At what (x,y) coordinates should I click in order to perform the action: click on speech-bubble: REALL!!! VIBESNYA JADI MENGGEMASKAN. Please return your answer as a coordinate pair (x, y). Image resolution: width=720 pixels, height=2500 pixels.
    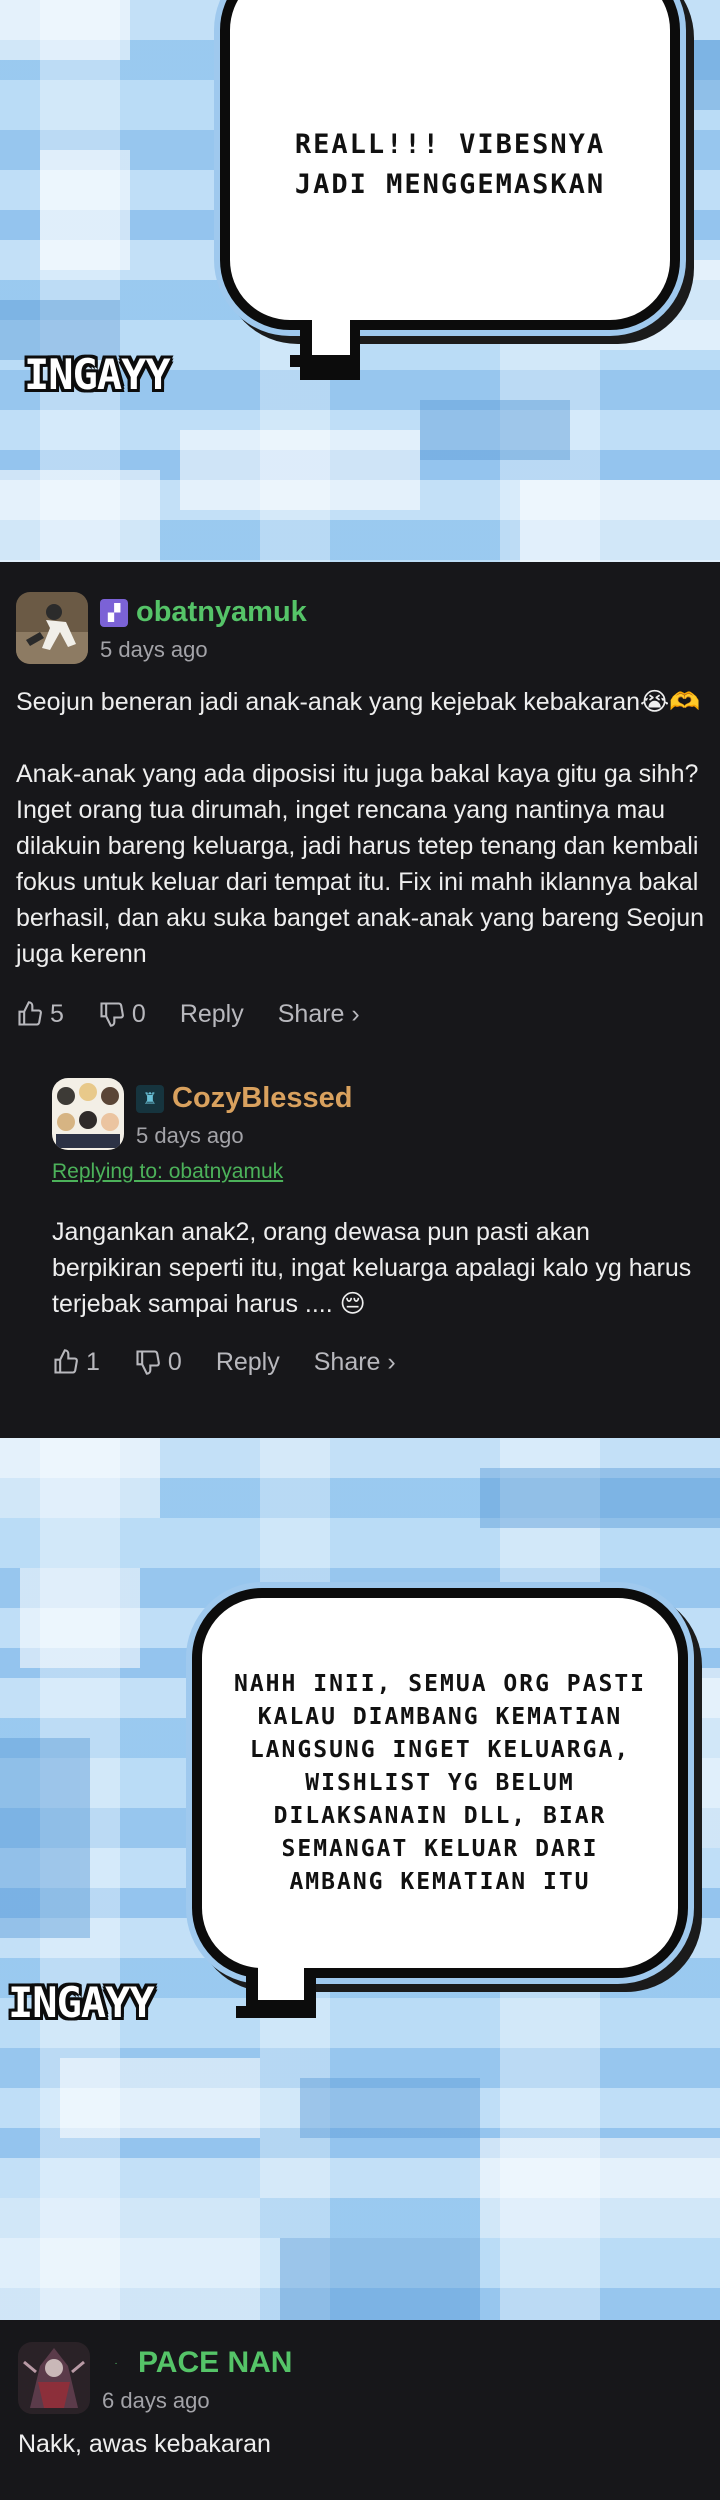
    Looking at the image, I should click on (450, 165).